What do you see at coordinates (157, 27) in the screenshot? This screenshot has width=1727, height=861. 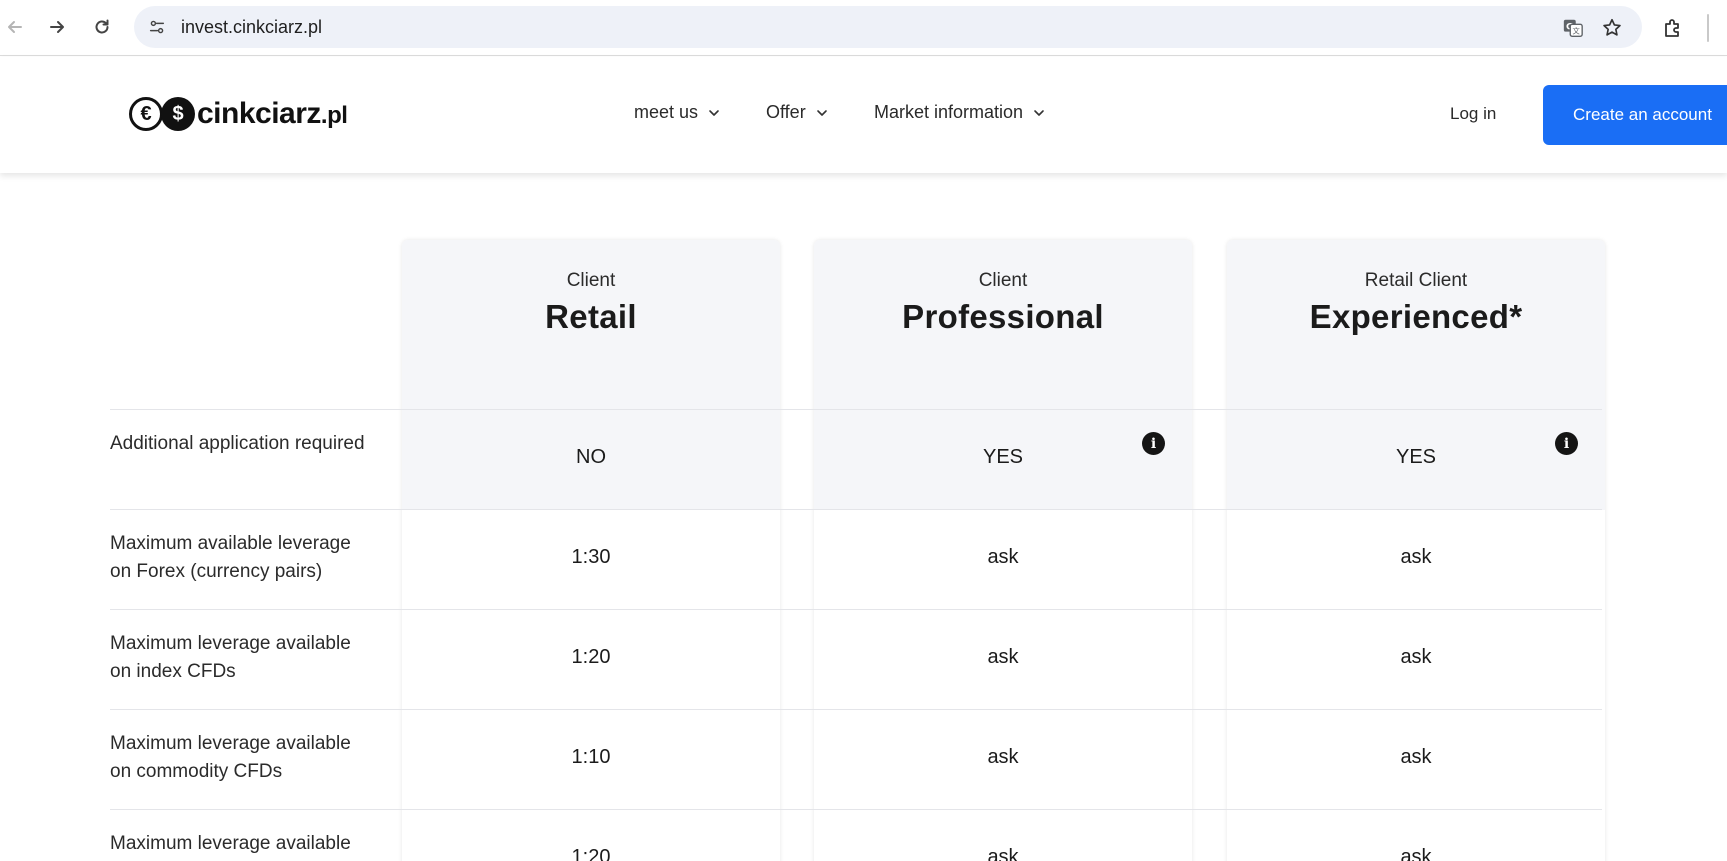 I see `site-info-icon` at bounding box center [157, 27].